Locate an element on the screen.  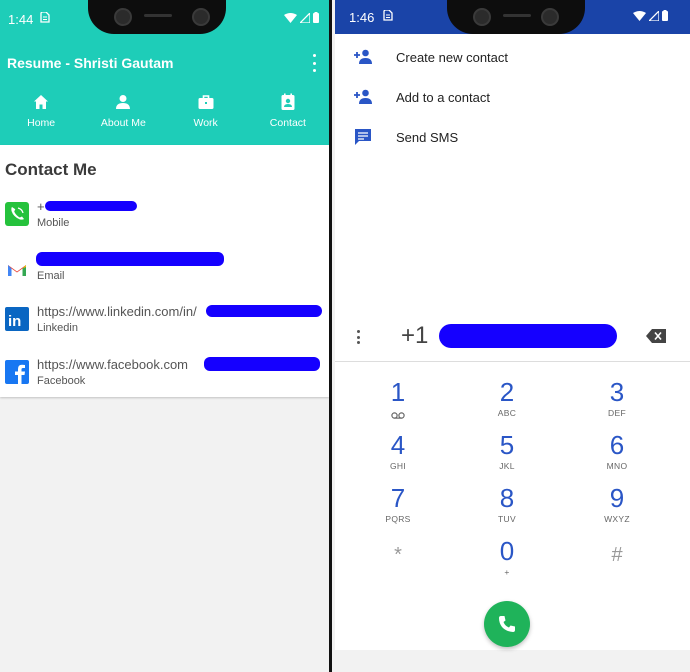
phone-app-icon is located at coordinates (17, 214).